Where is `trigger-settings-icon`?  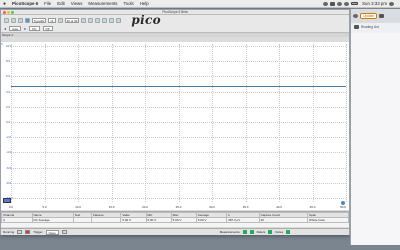 trigger-settings-icon is located at coordinates (64, 232).